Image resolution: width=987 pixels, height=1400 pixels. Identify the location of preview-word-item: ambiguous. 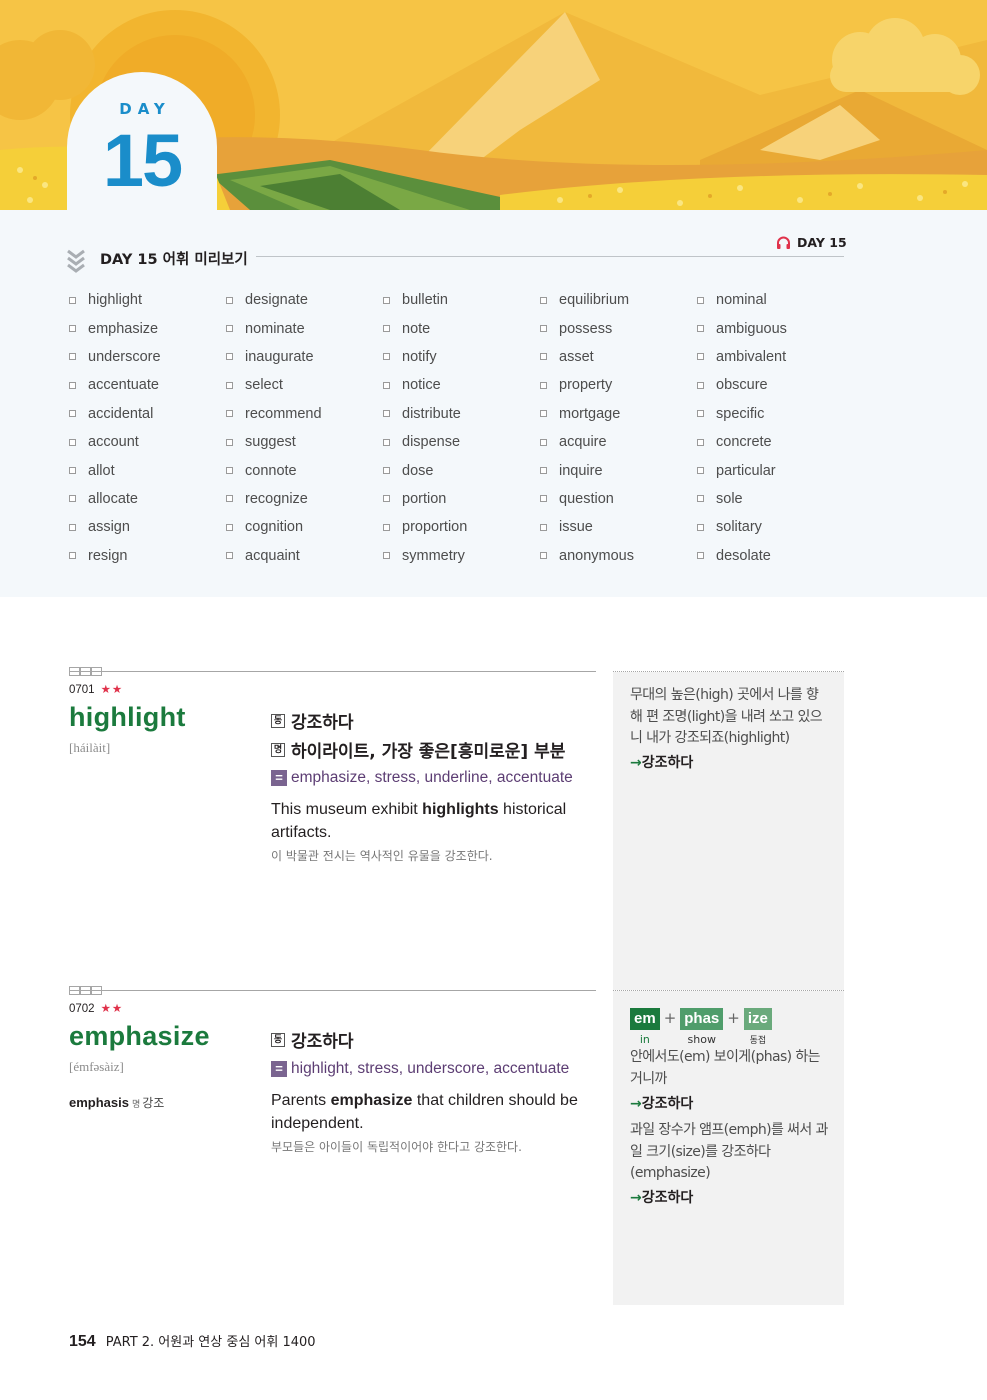
(772, 328).